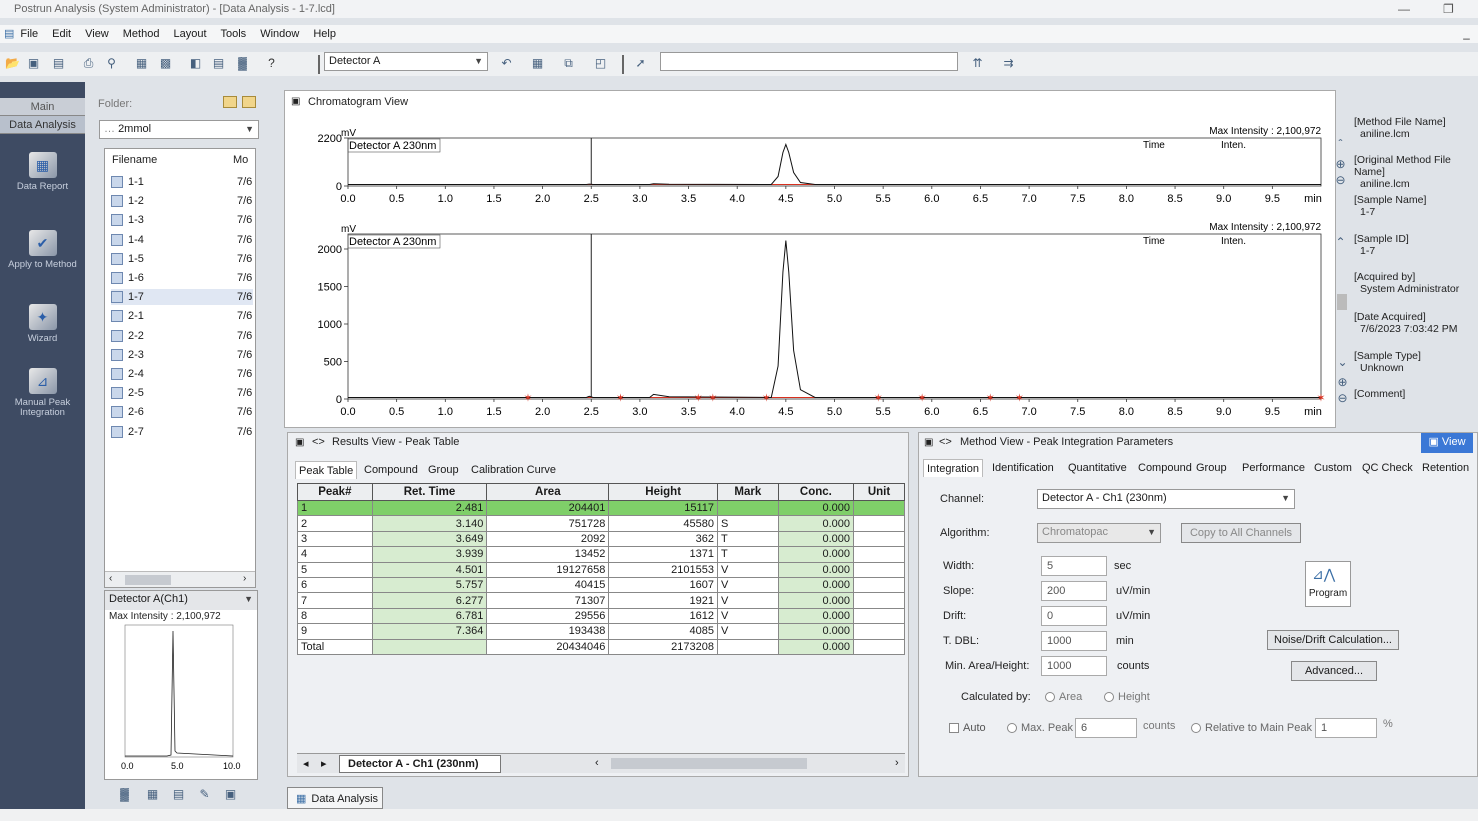 This screenshot has width=1478, height=821. I want to click on method-tab: Compound, so click(1165, 468).